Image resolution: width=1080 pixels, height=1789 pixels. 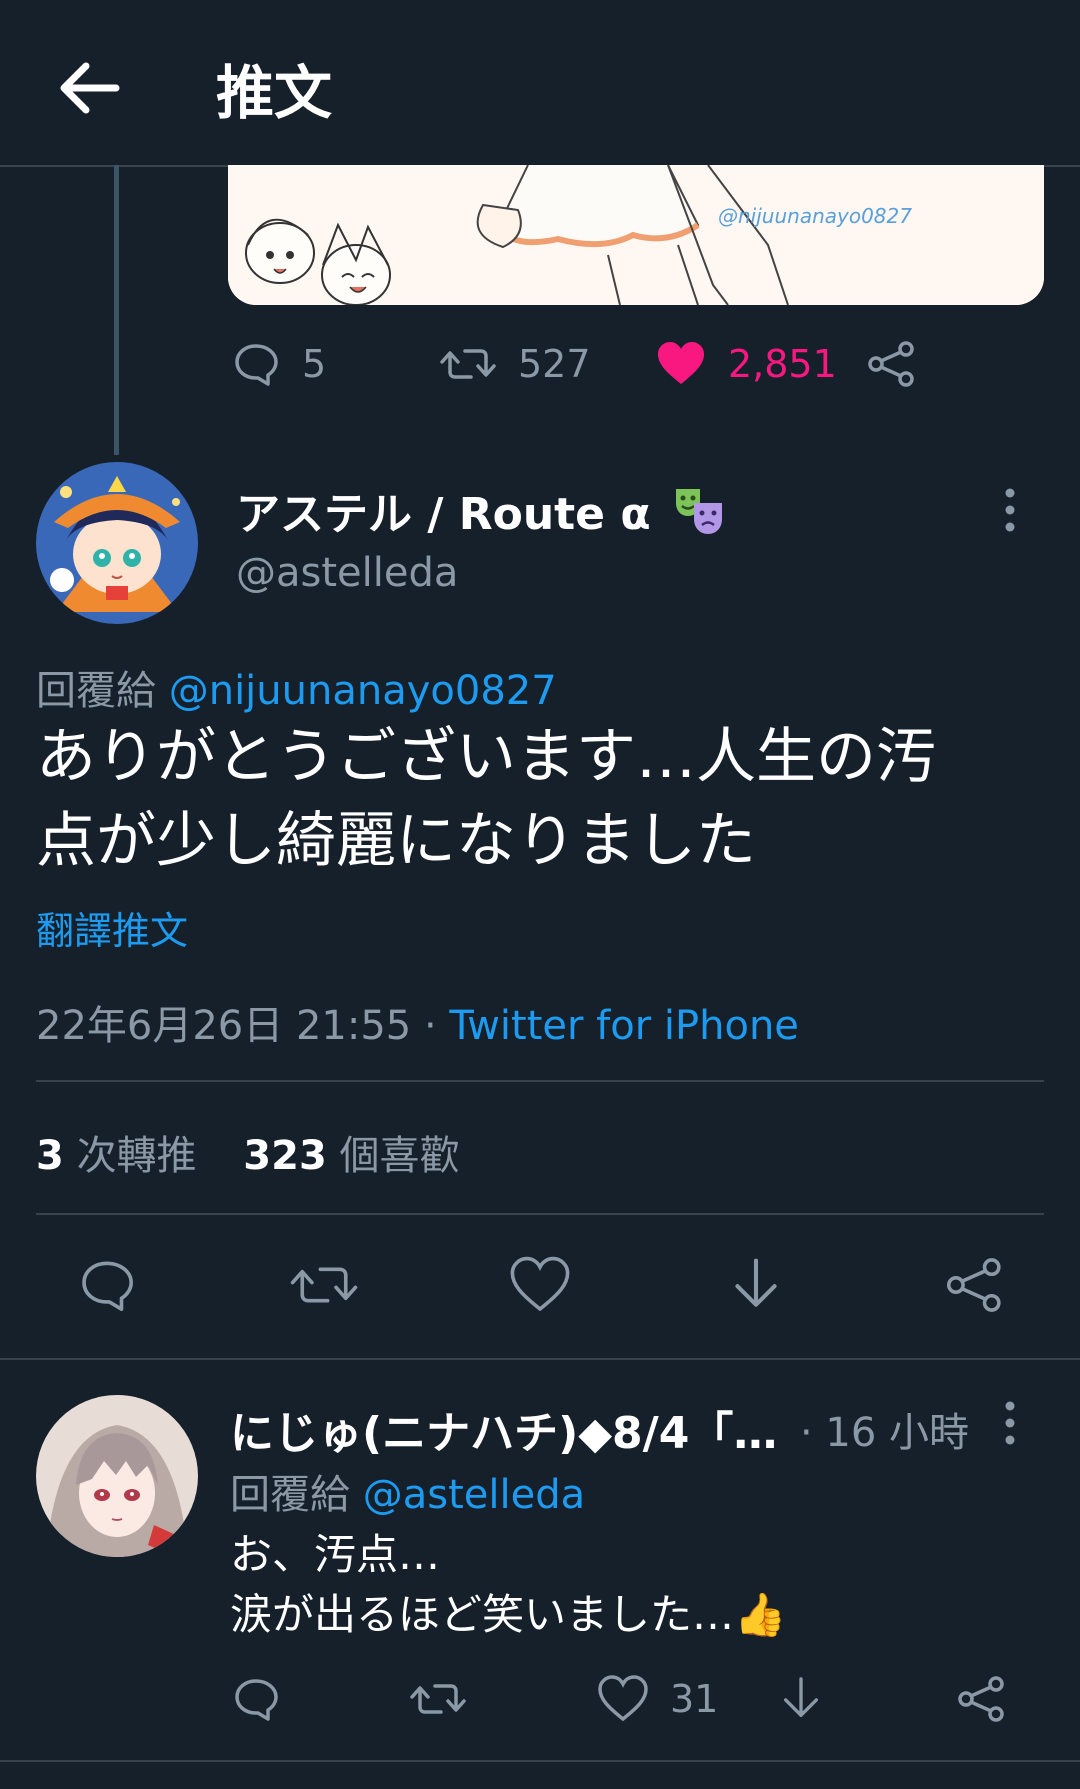 I want to click on reply-retweet-button, so click(x=449, y=1699).